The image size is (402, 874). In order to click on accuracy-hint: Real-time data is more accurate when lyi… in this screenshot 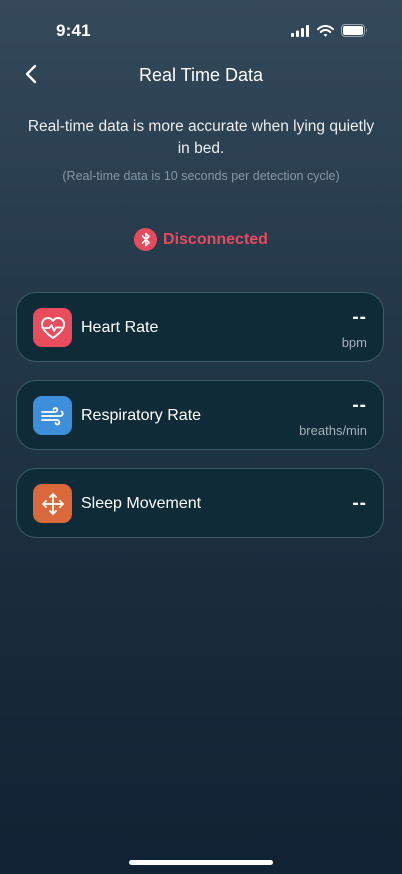, I will do `click(201, 137)`.